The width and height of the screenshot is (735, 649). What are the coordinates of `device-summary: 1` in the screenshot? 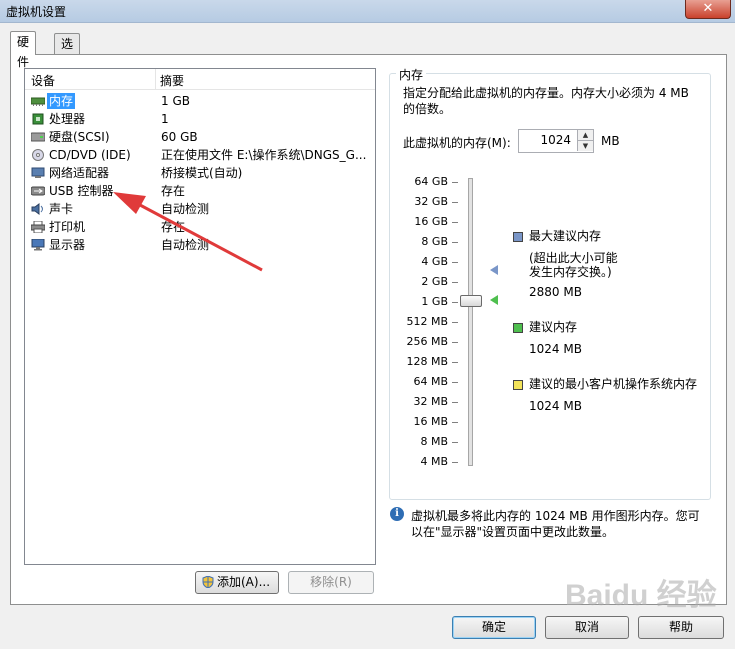 It's located at (165, 119).